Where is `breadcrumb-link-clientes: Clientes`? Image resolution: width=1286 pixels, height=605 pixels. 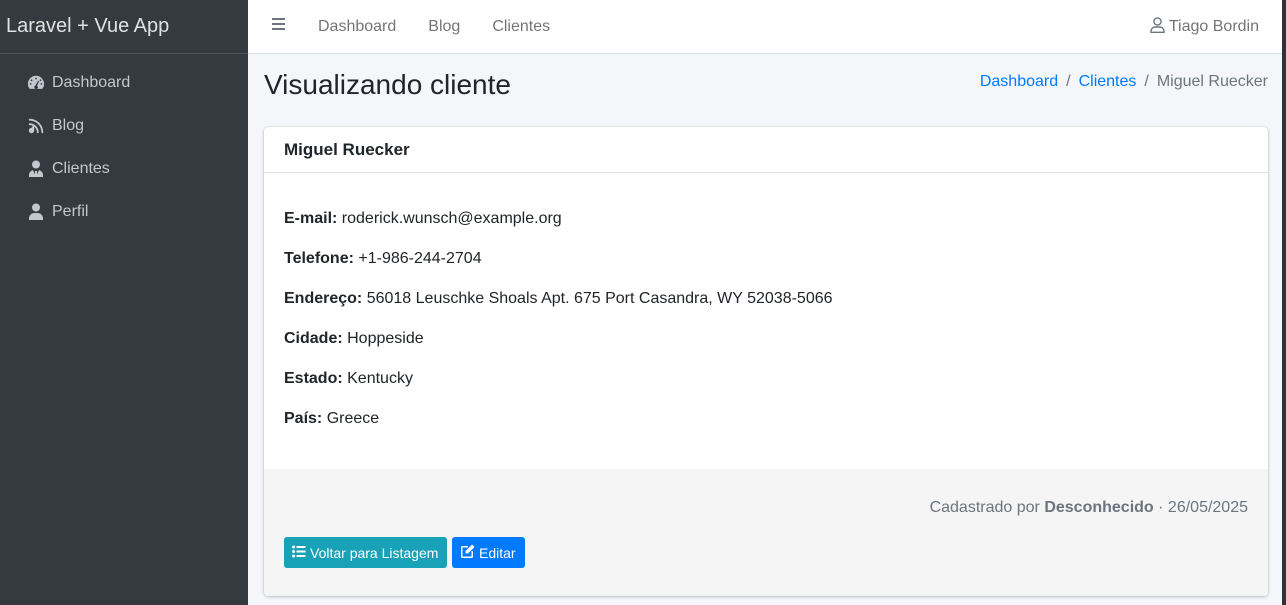 breadcrumb-link-clientes: Clientes is located at coordinates (1108, 82).